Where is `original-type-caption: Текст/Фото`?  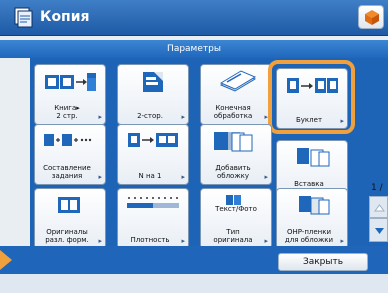
original-type-caption: Текст/Фото is located at coordinates (236, 209).